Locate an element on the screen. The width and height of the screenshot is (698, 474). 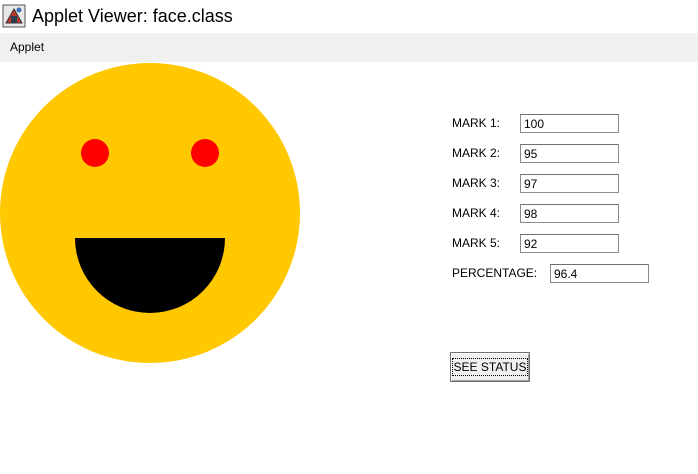
mark-4-field is located at coordinates (569, 213).